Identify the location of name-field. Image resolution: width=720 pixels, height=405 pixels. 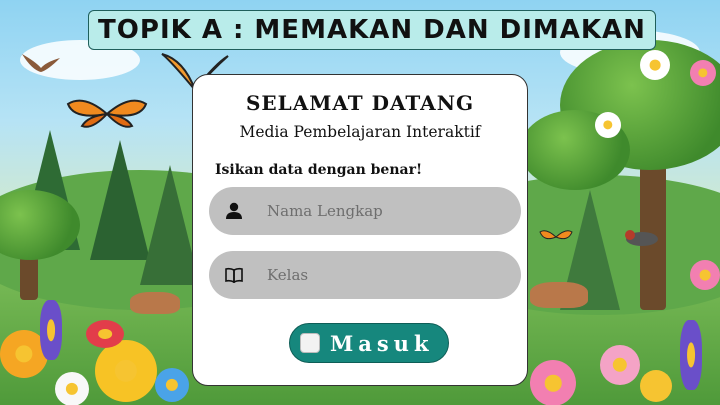
(365, 211).